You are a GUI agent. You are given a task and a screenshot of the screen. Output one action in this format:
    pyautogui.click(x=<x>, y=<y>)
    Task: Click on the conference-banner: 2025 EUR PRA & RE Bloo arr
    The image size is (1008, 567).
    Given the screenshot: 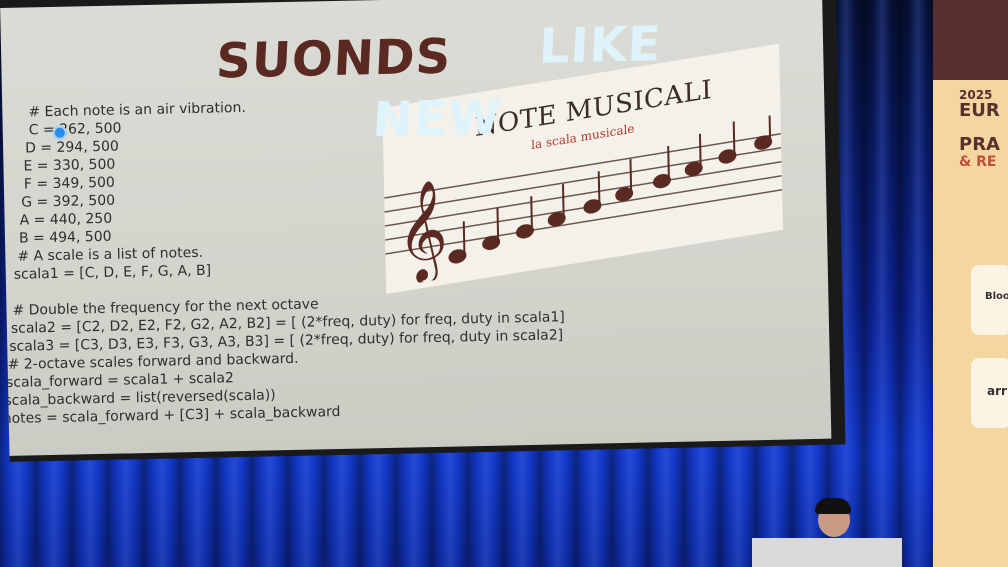 What is the action you would take?
    pyautogui.click(x=970, y=283)
    